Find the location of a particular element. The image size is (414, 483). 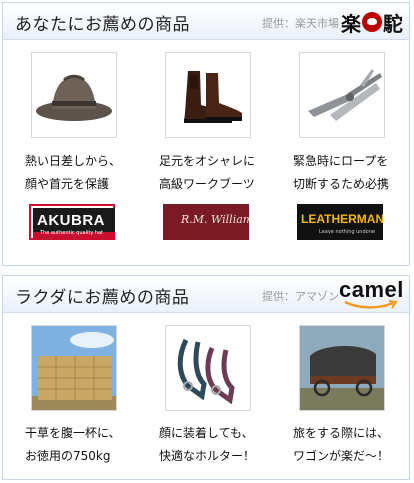

description-line: 干草を腹一杯に、 is located at coordinates (73, 433).